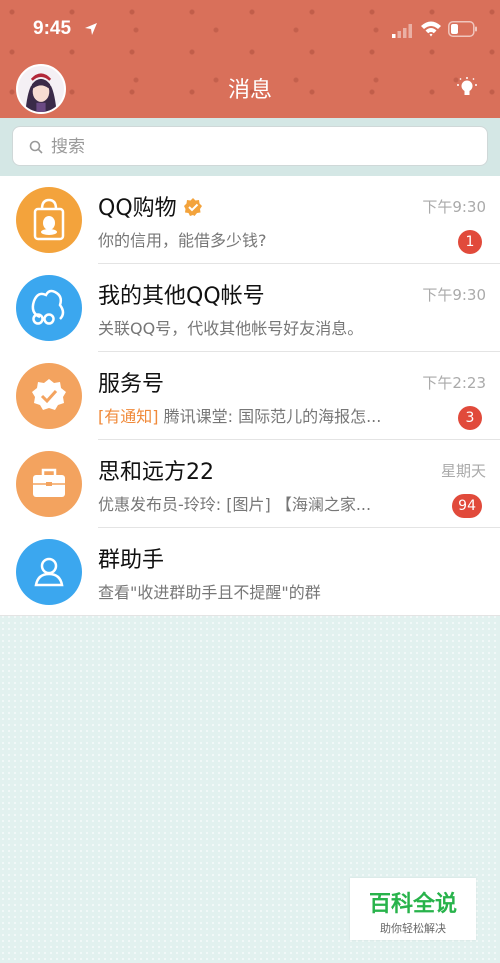  I want to click on conversation-other-accounts: 我的其他QQ帐号 关联QQ号，代收其他帐号好友消息。 下午9:30, so click(250, 308).